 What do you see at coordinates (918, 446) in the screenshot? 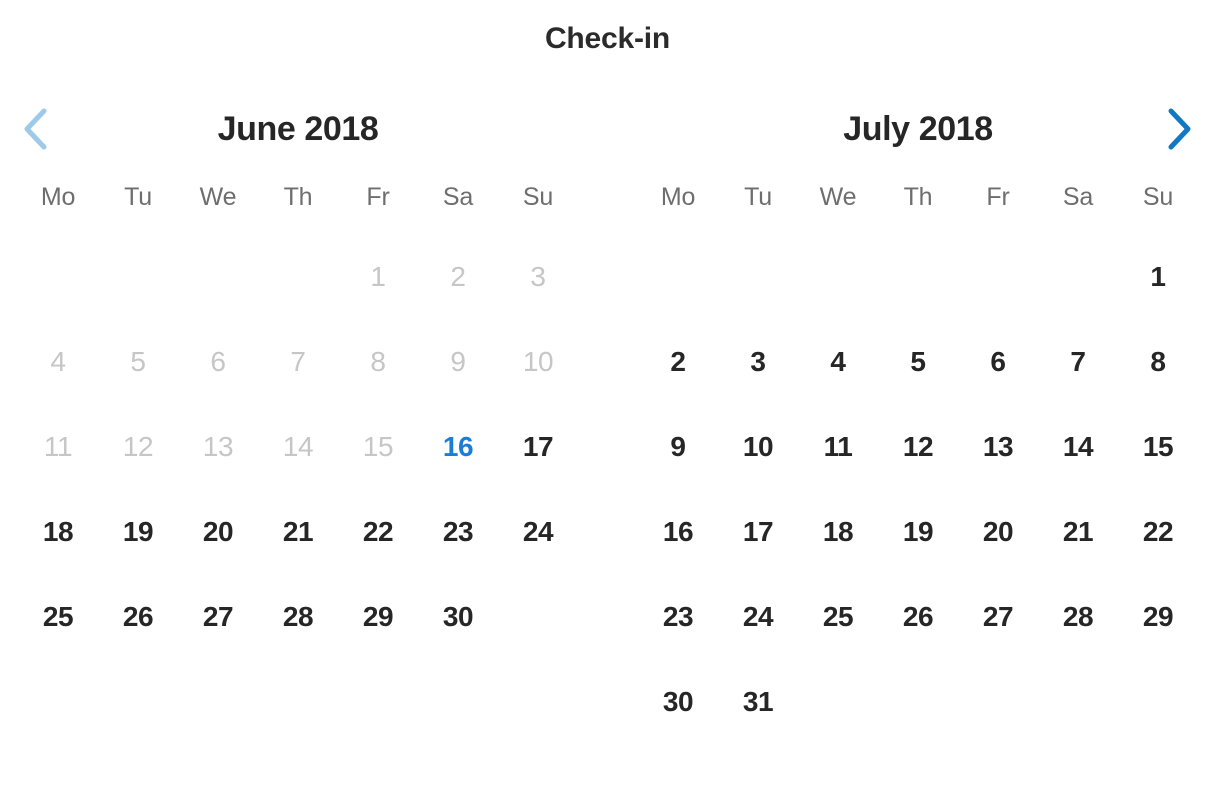
I see `day-cell: 12` at bounding box center [918, 446].